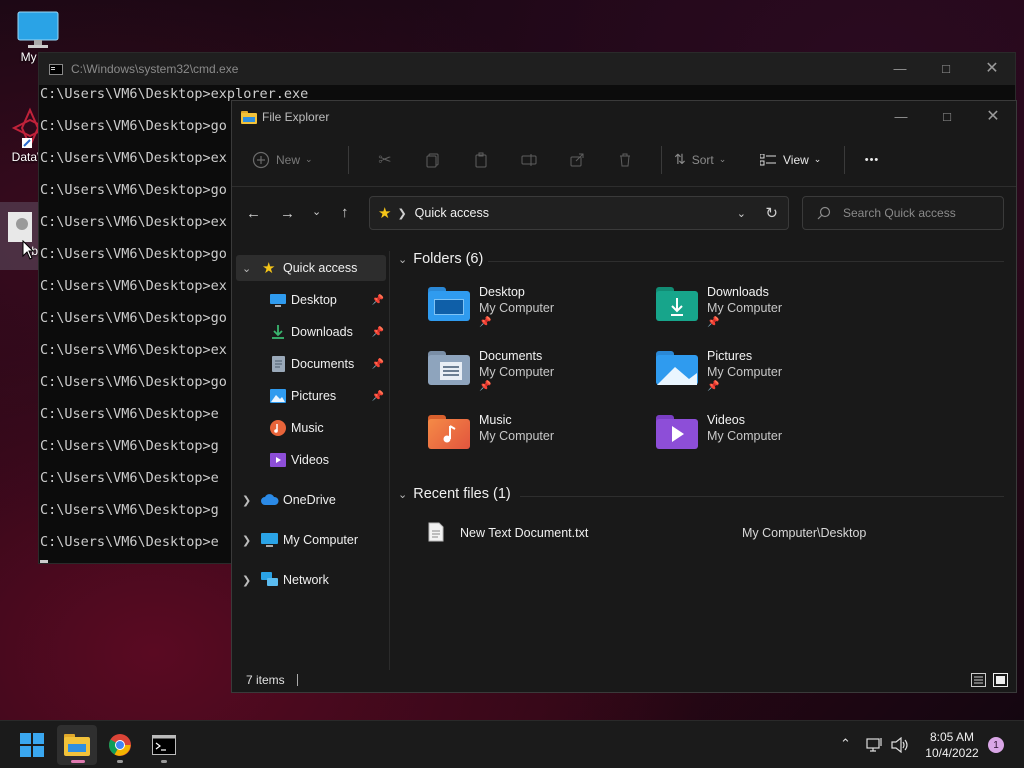 This screenshot has height=768, width=1024. I want to click on network-status-icon, so click(875, 745).